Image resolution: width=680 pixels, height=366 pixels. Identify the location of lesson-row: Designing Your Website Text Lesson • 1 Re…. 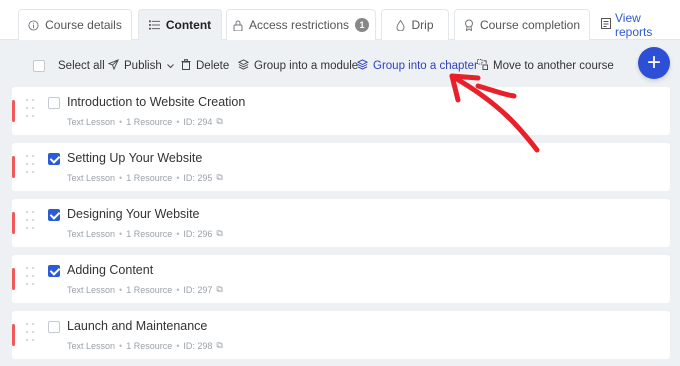
(341, 223).